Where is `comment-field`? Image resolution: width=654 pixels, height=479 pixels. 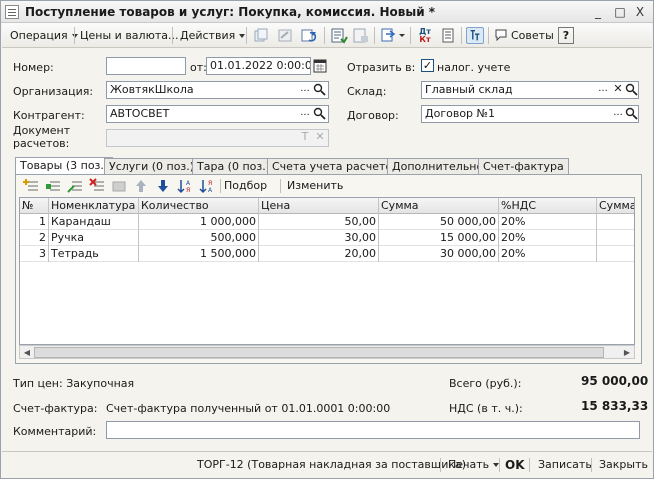 comment-field is located at coordinates (373, 430).